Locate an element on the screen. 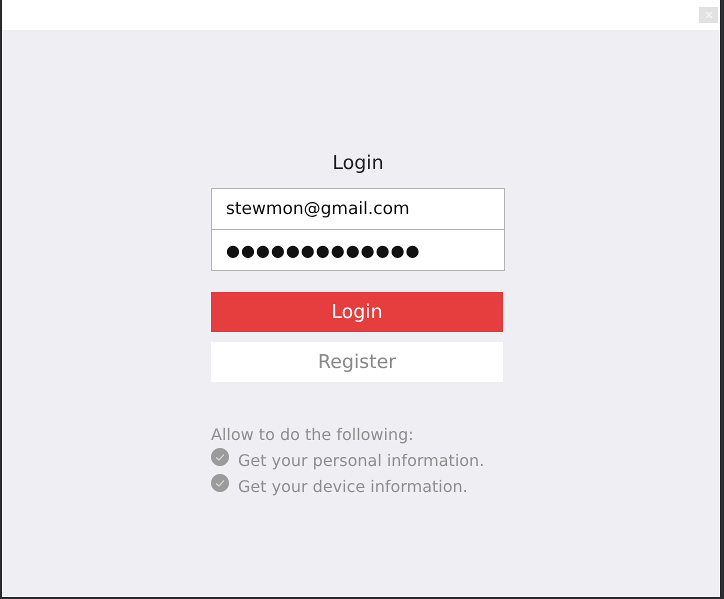 The height and width of the screenshot is (599, 724). close-button is located at coordinates (708, 15).